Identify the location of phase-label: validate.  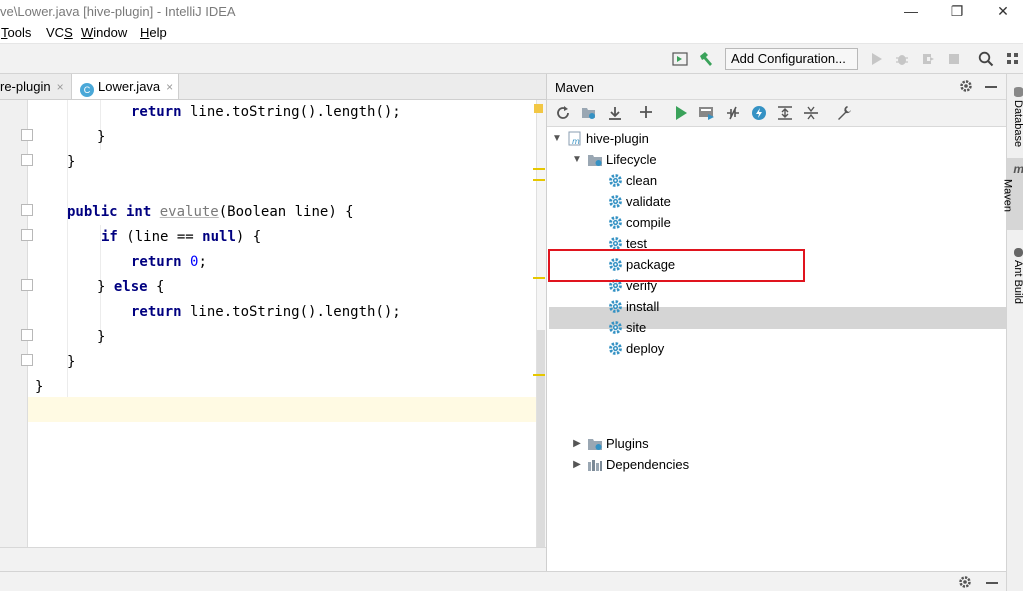
(648, 201).